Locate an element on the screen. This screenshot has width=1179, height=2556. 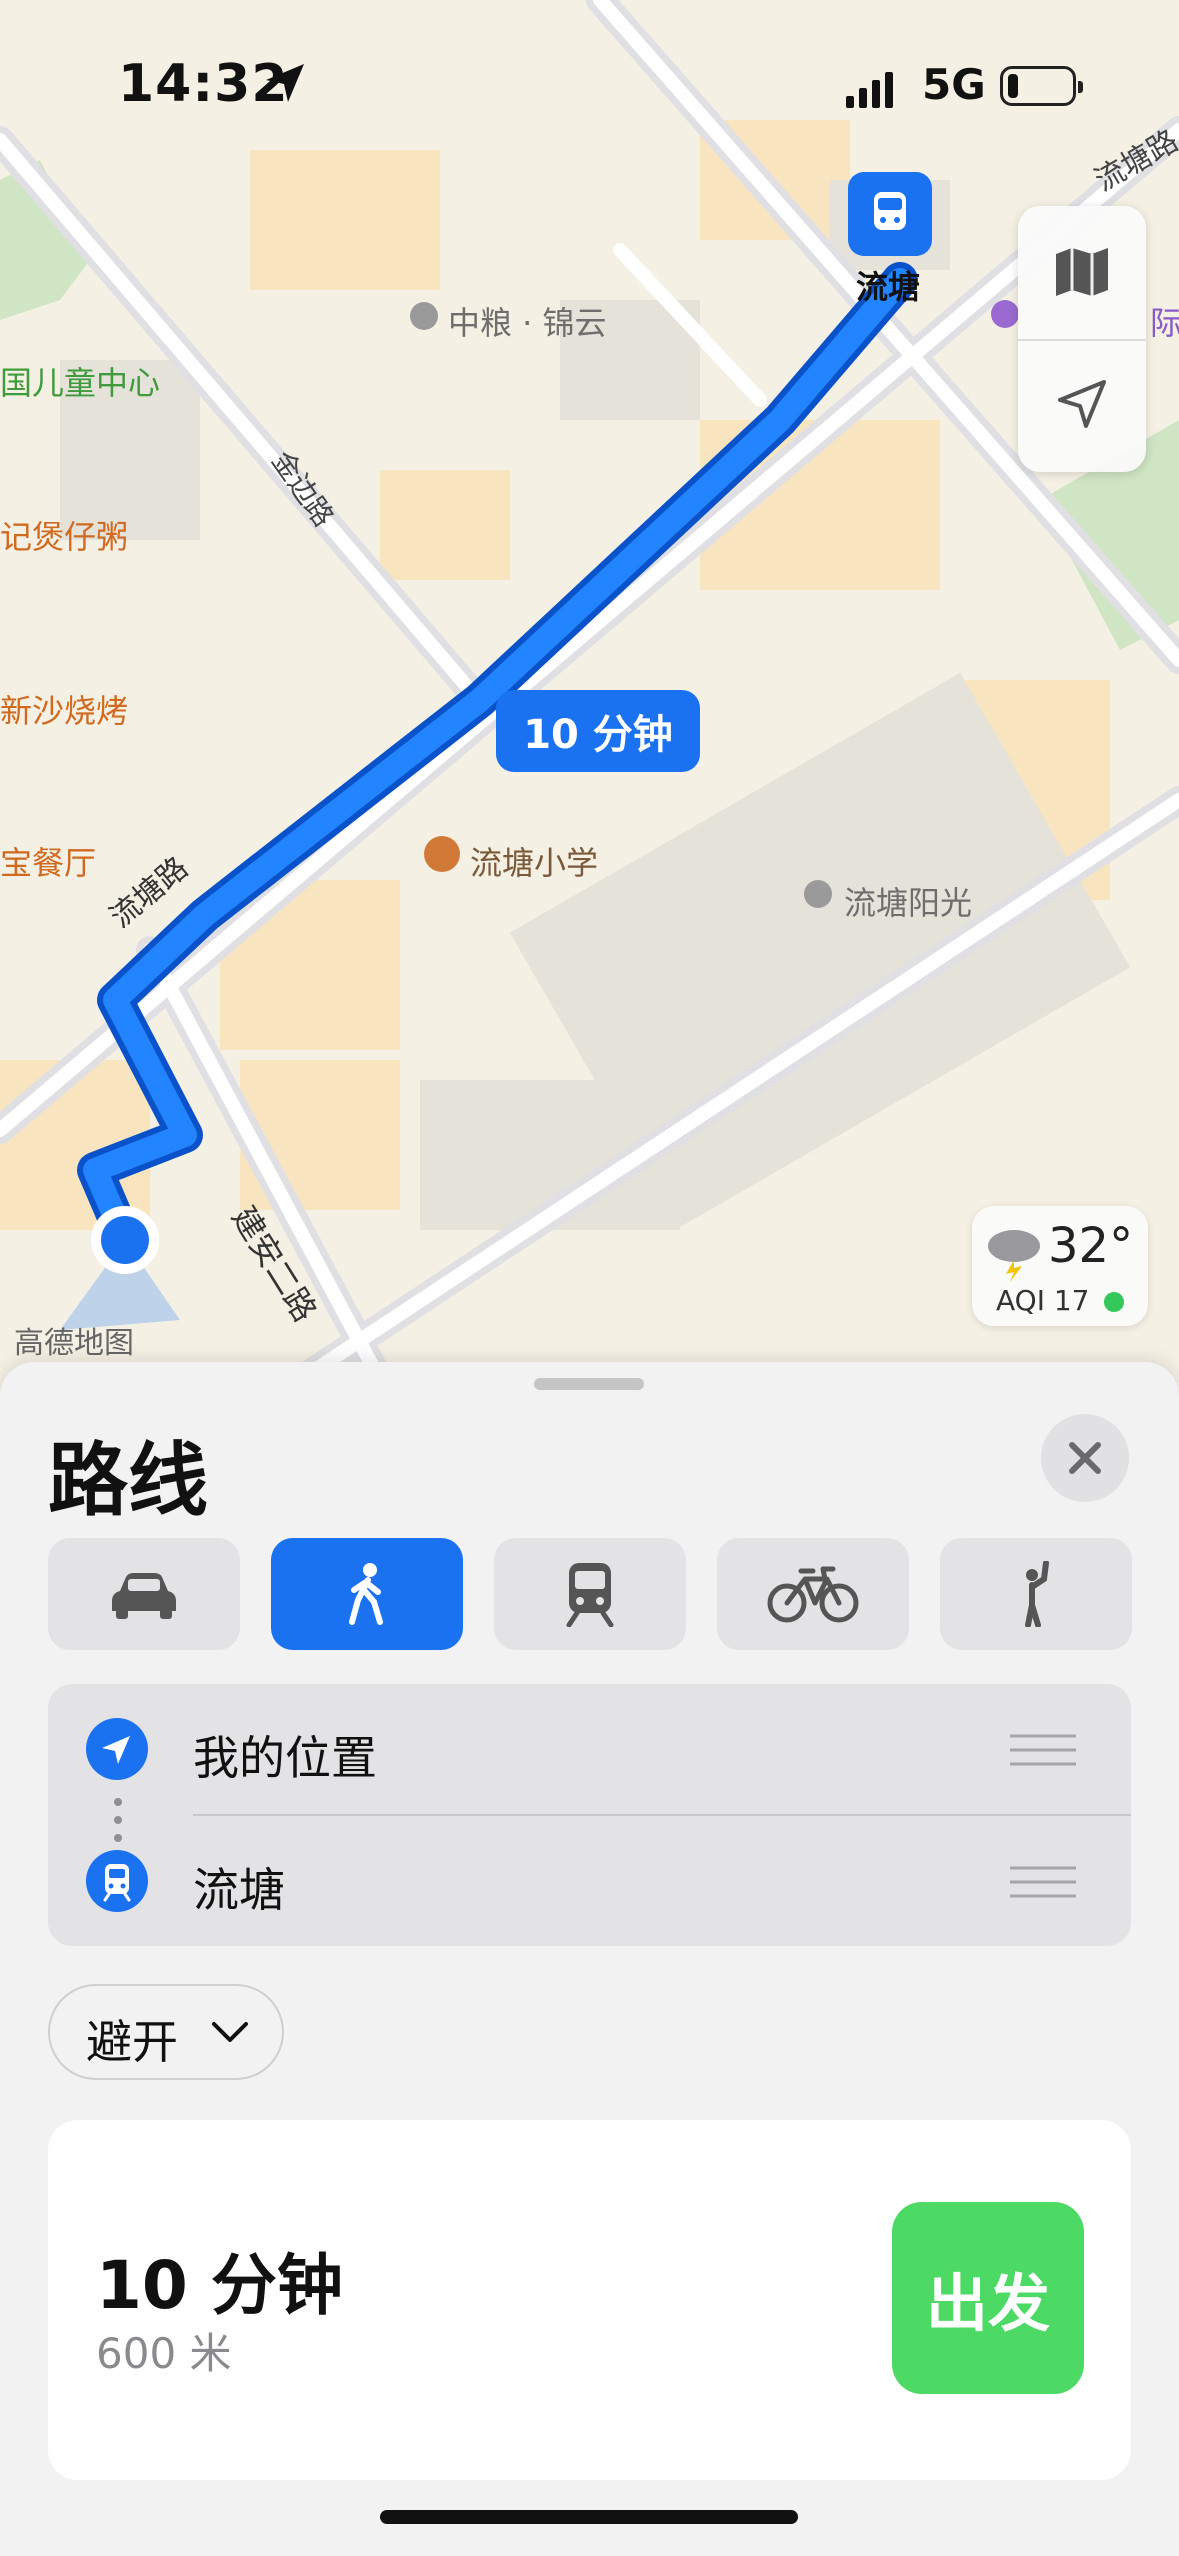
location-arrow-icon is located at coordinates (285, 83).